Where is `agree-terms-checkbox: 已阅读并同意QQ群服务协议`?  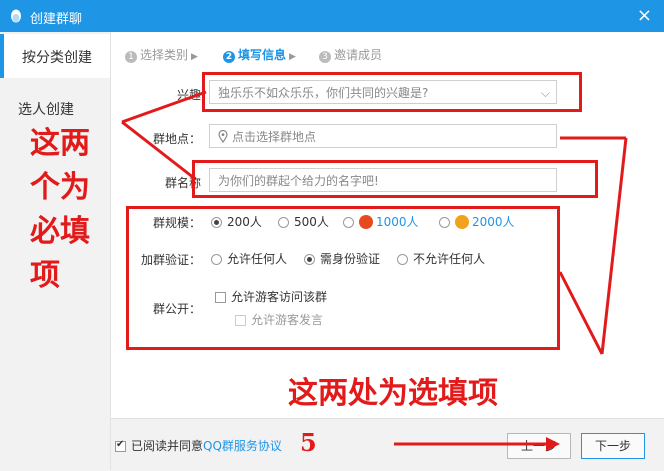 agree-terms-checkbox: 已阅读并同意QQ群服务协议 is located at coordinates (198, 445).